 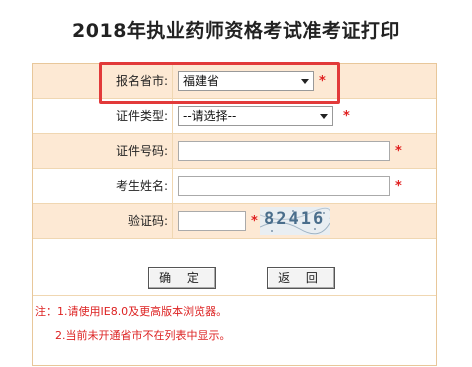 I want to click on id-number-label: 证件号码:, so click(x=141, y=151).